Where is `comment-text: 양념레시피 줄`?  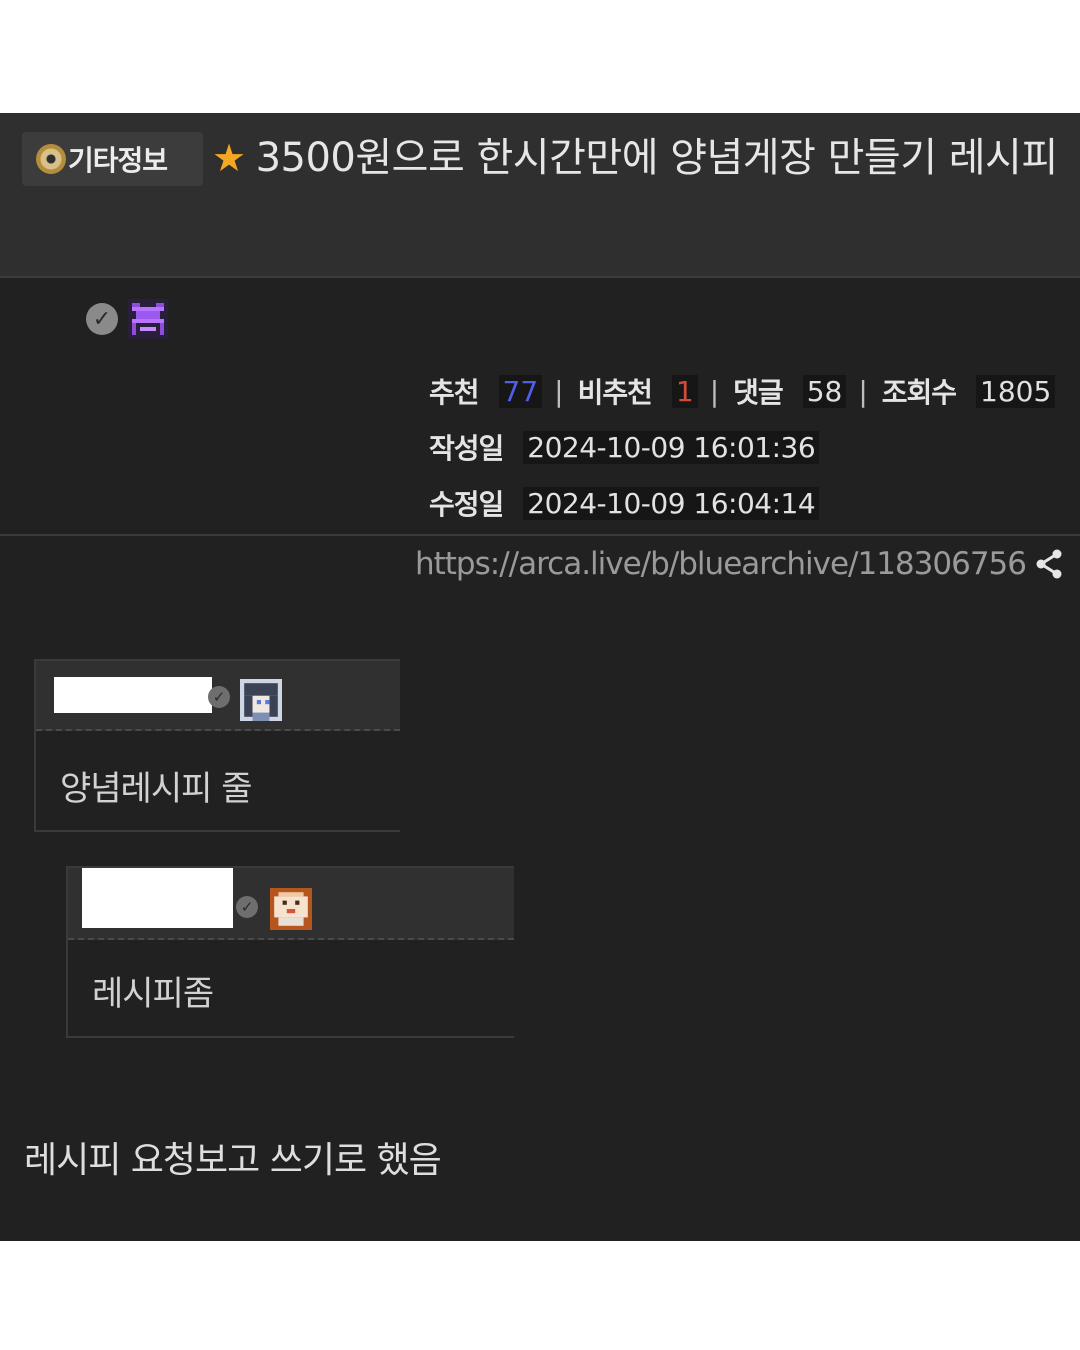 comment-text: 양념레시피 줄 is located at coordinates (156, 789).